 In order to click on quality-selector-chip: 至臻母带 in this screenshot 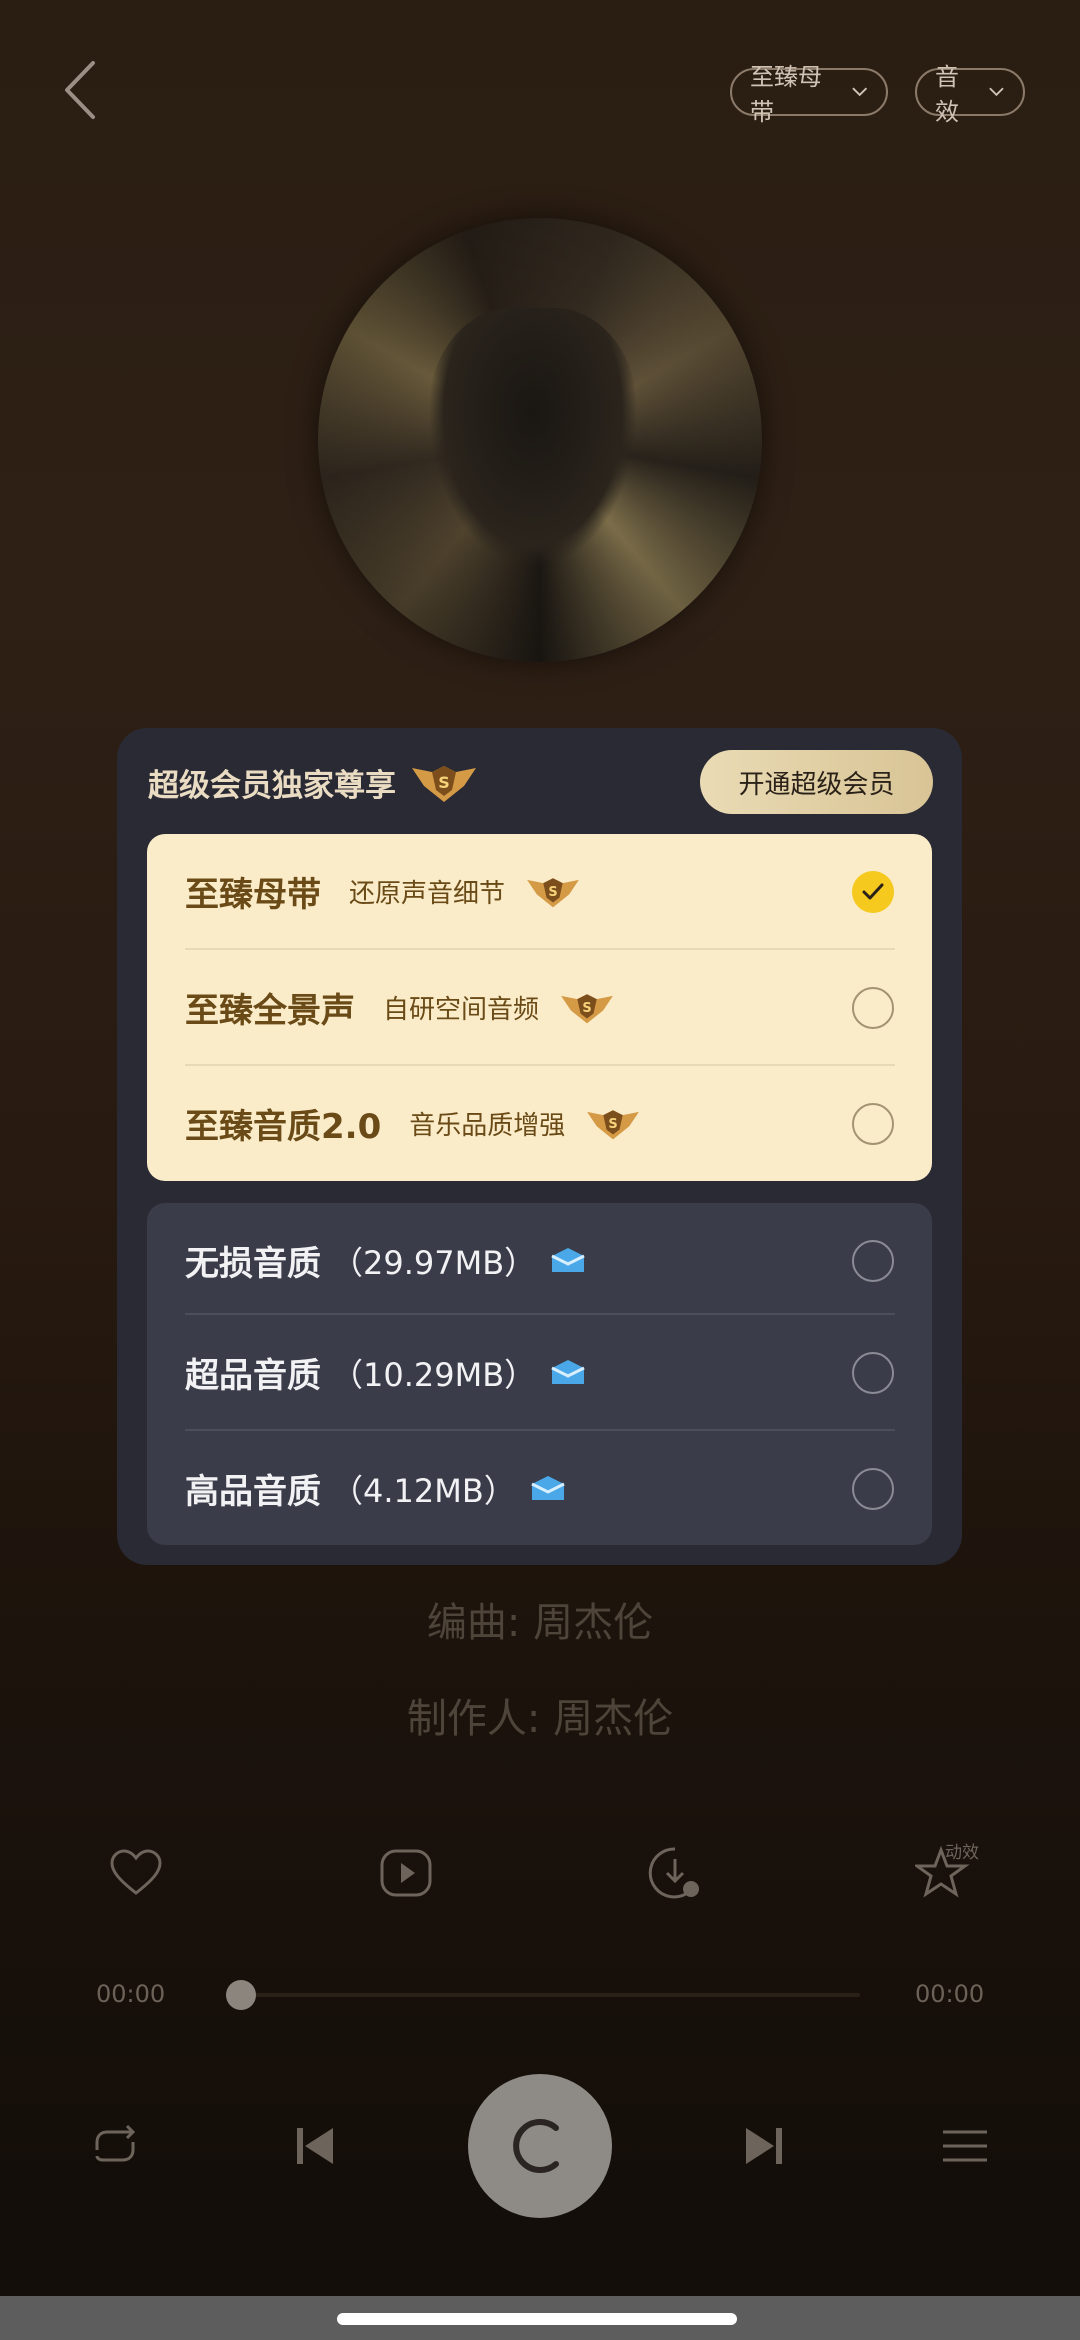, I will do `click(809, 94)`.